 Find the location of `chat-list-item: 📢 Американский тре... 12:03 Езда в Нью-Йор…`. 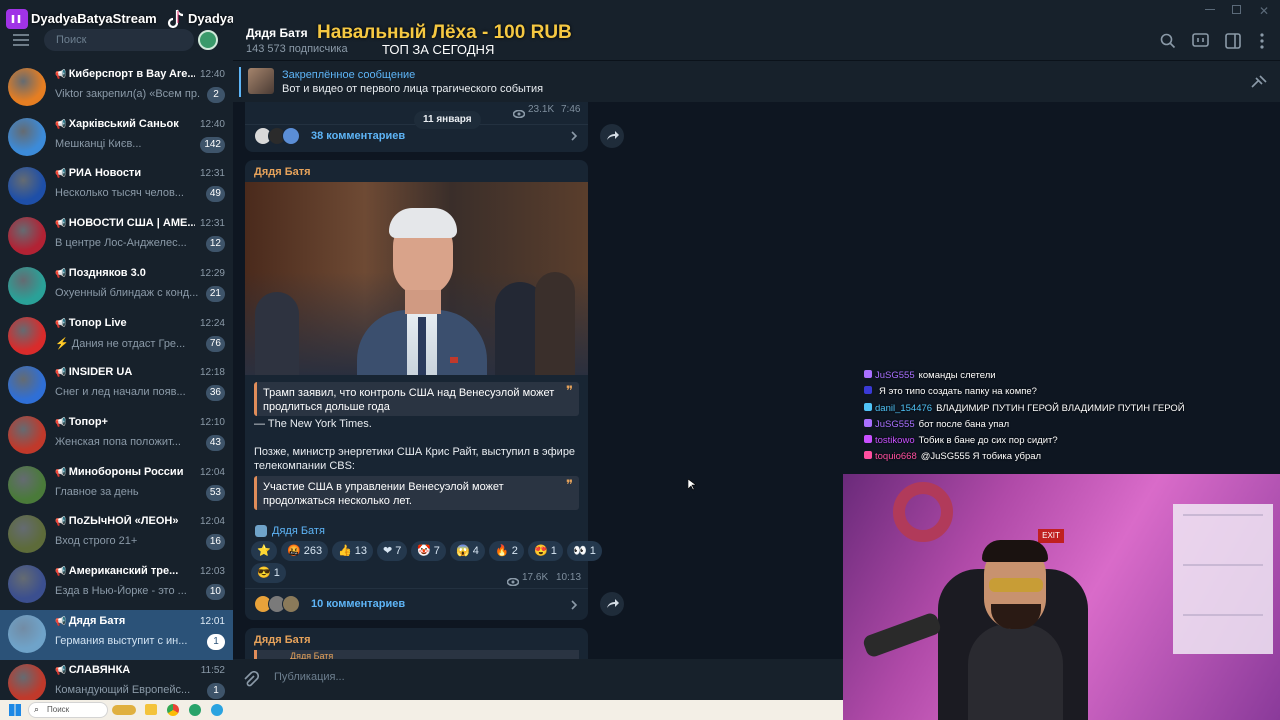

chat-list-item: 📢 Американский тре... 12:03 Езда в Нью-Йор… is located at coordinates (116, 585).